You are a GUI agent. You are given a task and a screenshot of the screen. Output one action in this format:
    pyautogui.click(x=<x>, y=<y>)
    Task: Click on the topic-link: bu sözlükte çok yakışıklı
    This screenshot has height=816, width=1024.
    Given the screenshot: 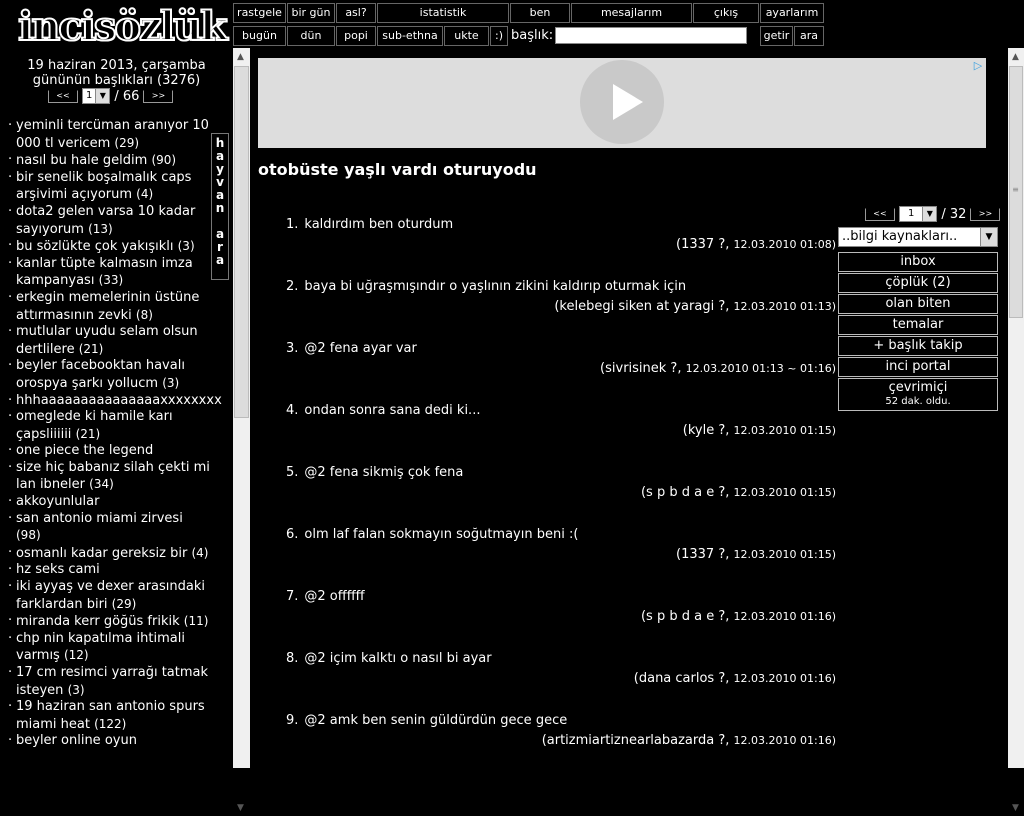 What is the action you would take?
    pyautogui.click(x=94, y=246)
    